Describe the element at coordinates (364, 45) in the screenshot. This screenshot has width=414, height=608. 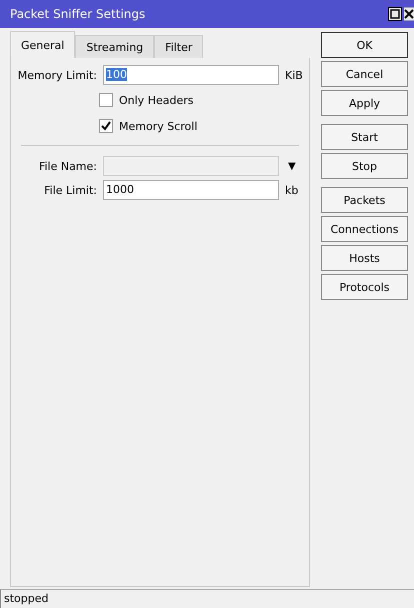
I see `action-button: OK` at that location.